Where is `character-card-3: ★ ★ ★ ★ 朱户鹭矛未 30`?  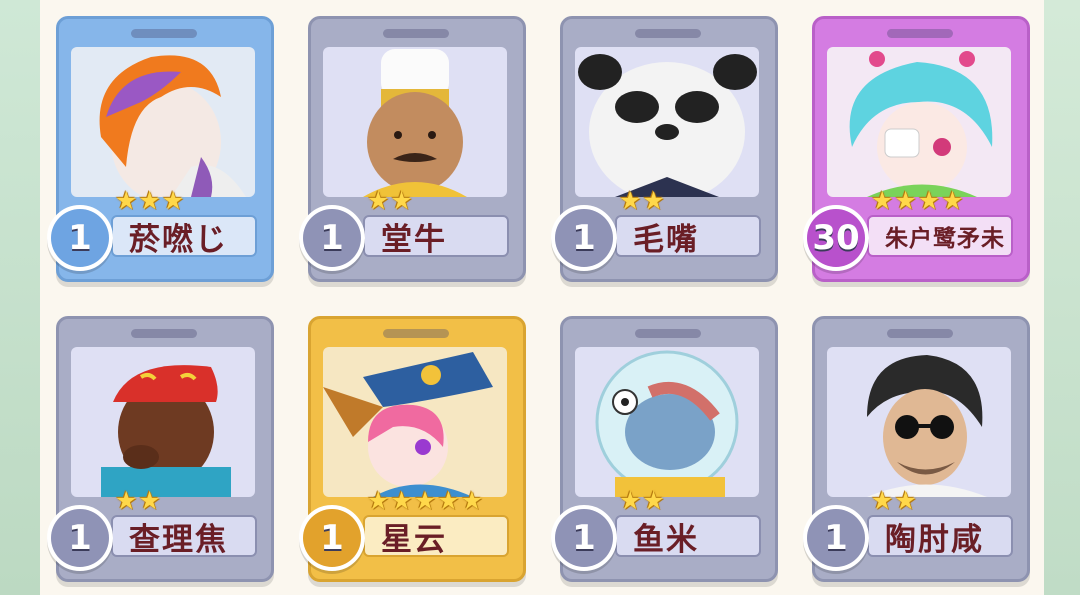 character-card-3: ★ ★ ★ ★ 朱户鹭矛未 30 is located at coordinates (916, 149).